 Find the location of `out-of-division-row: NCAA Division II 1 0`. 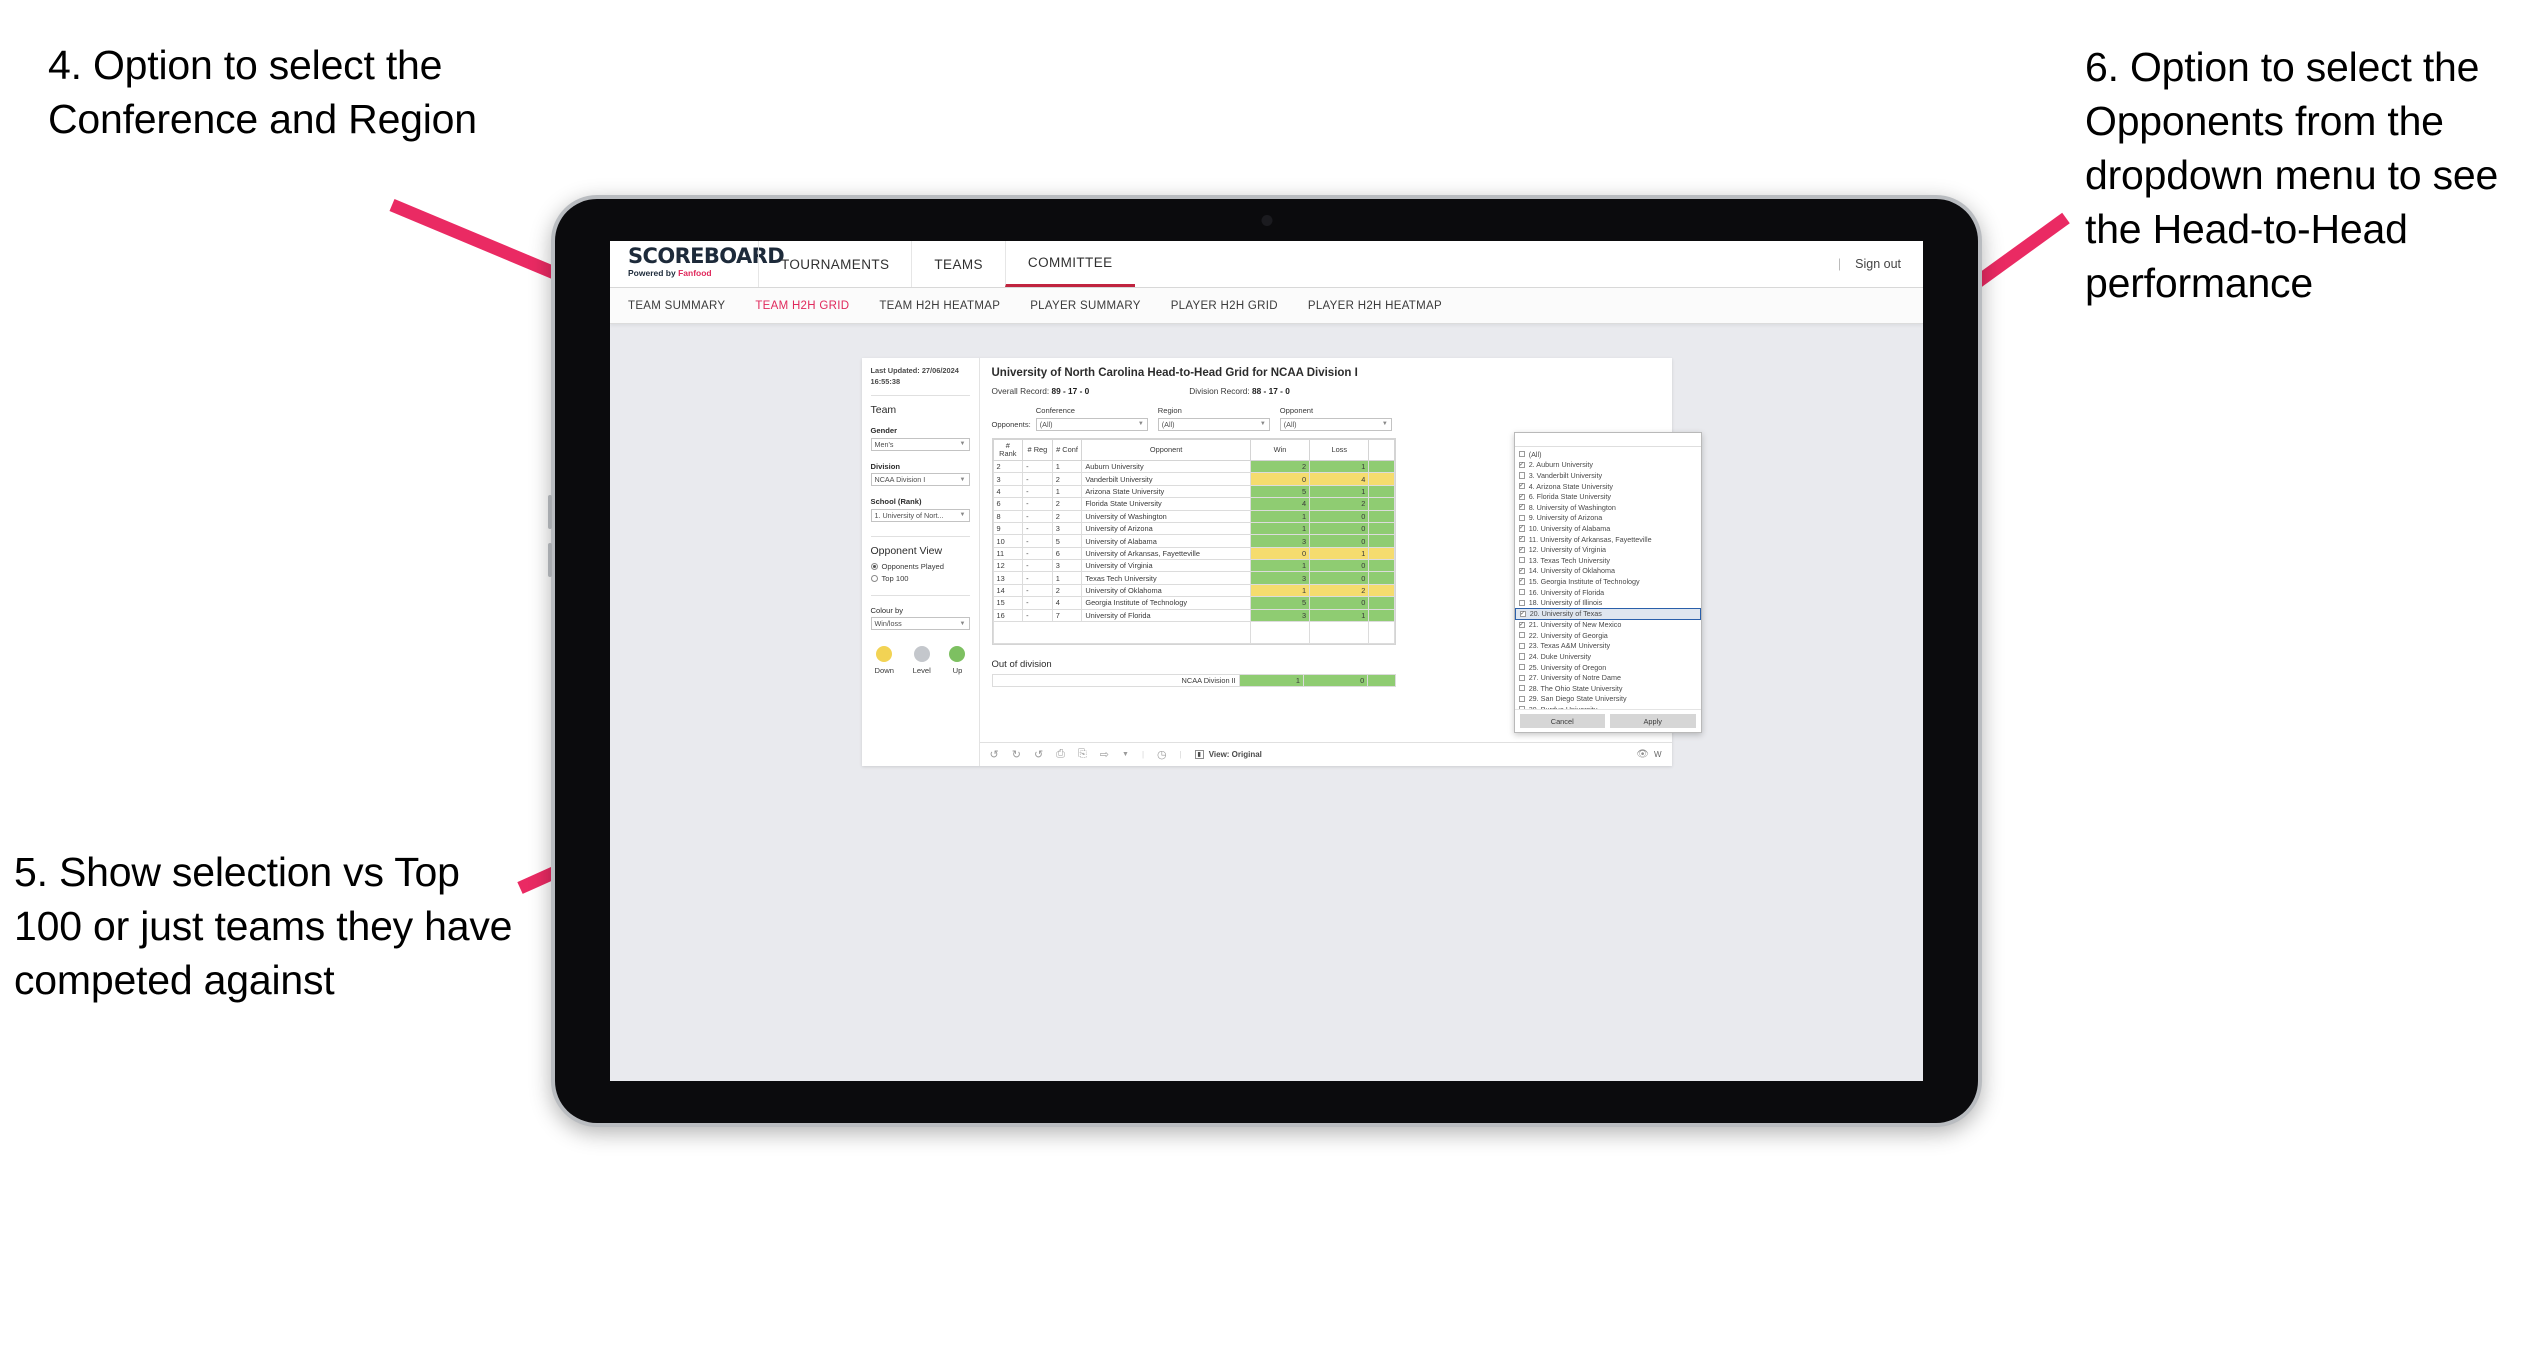

out-of-division-row: NCAA Division II 1 0 is located at coordinates (1193, 680).